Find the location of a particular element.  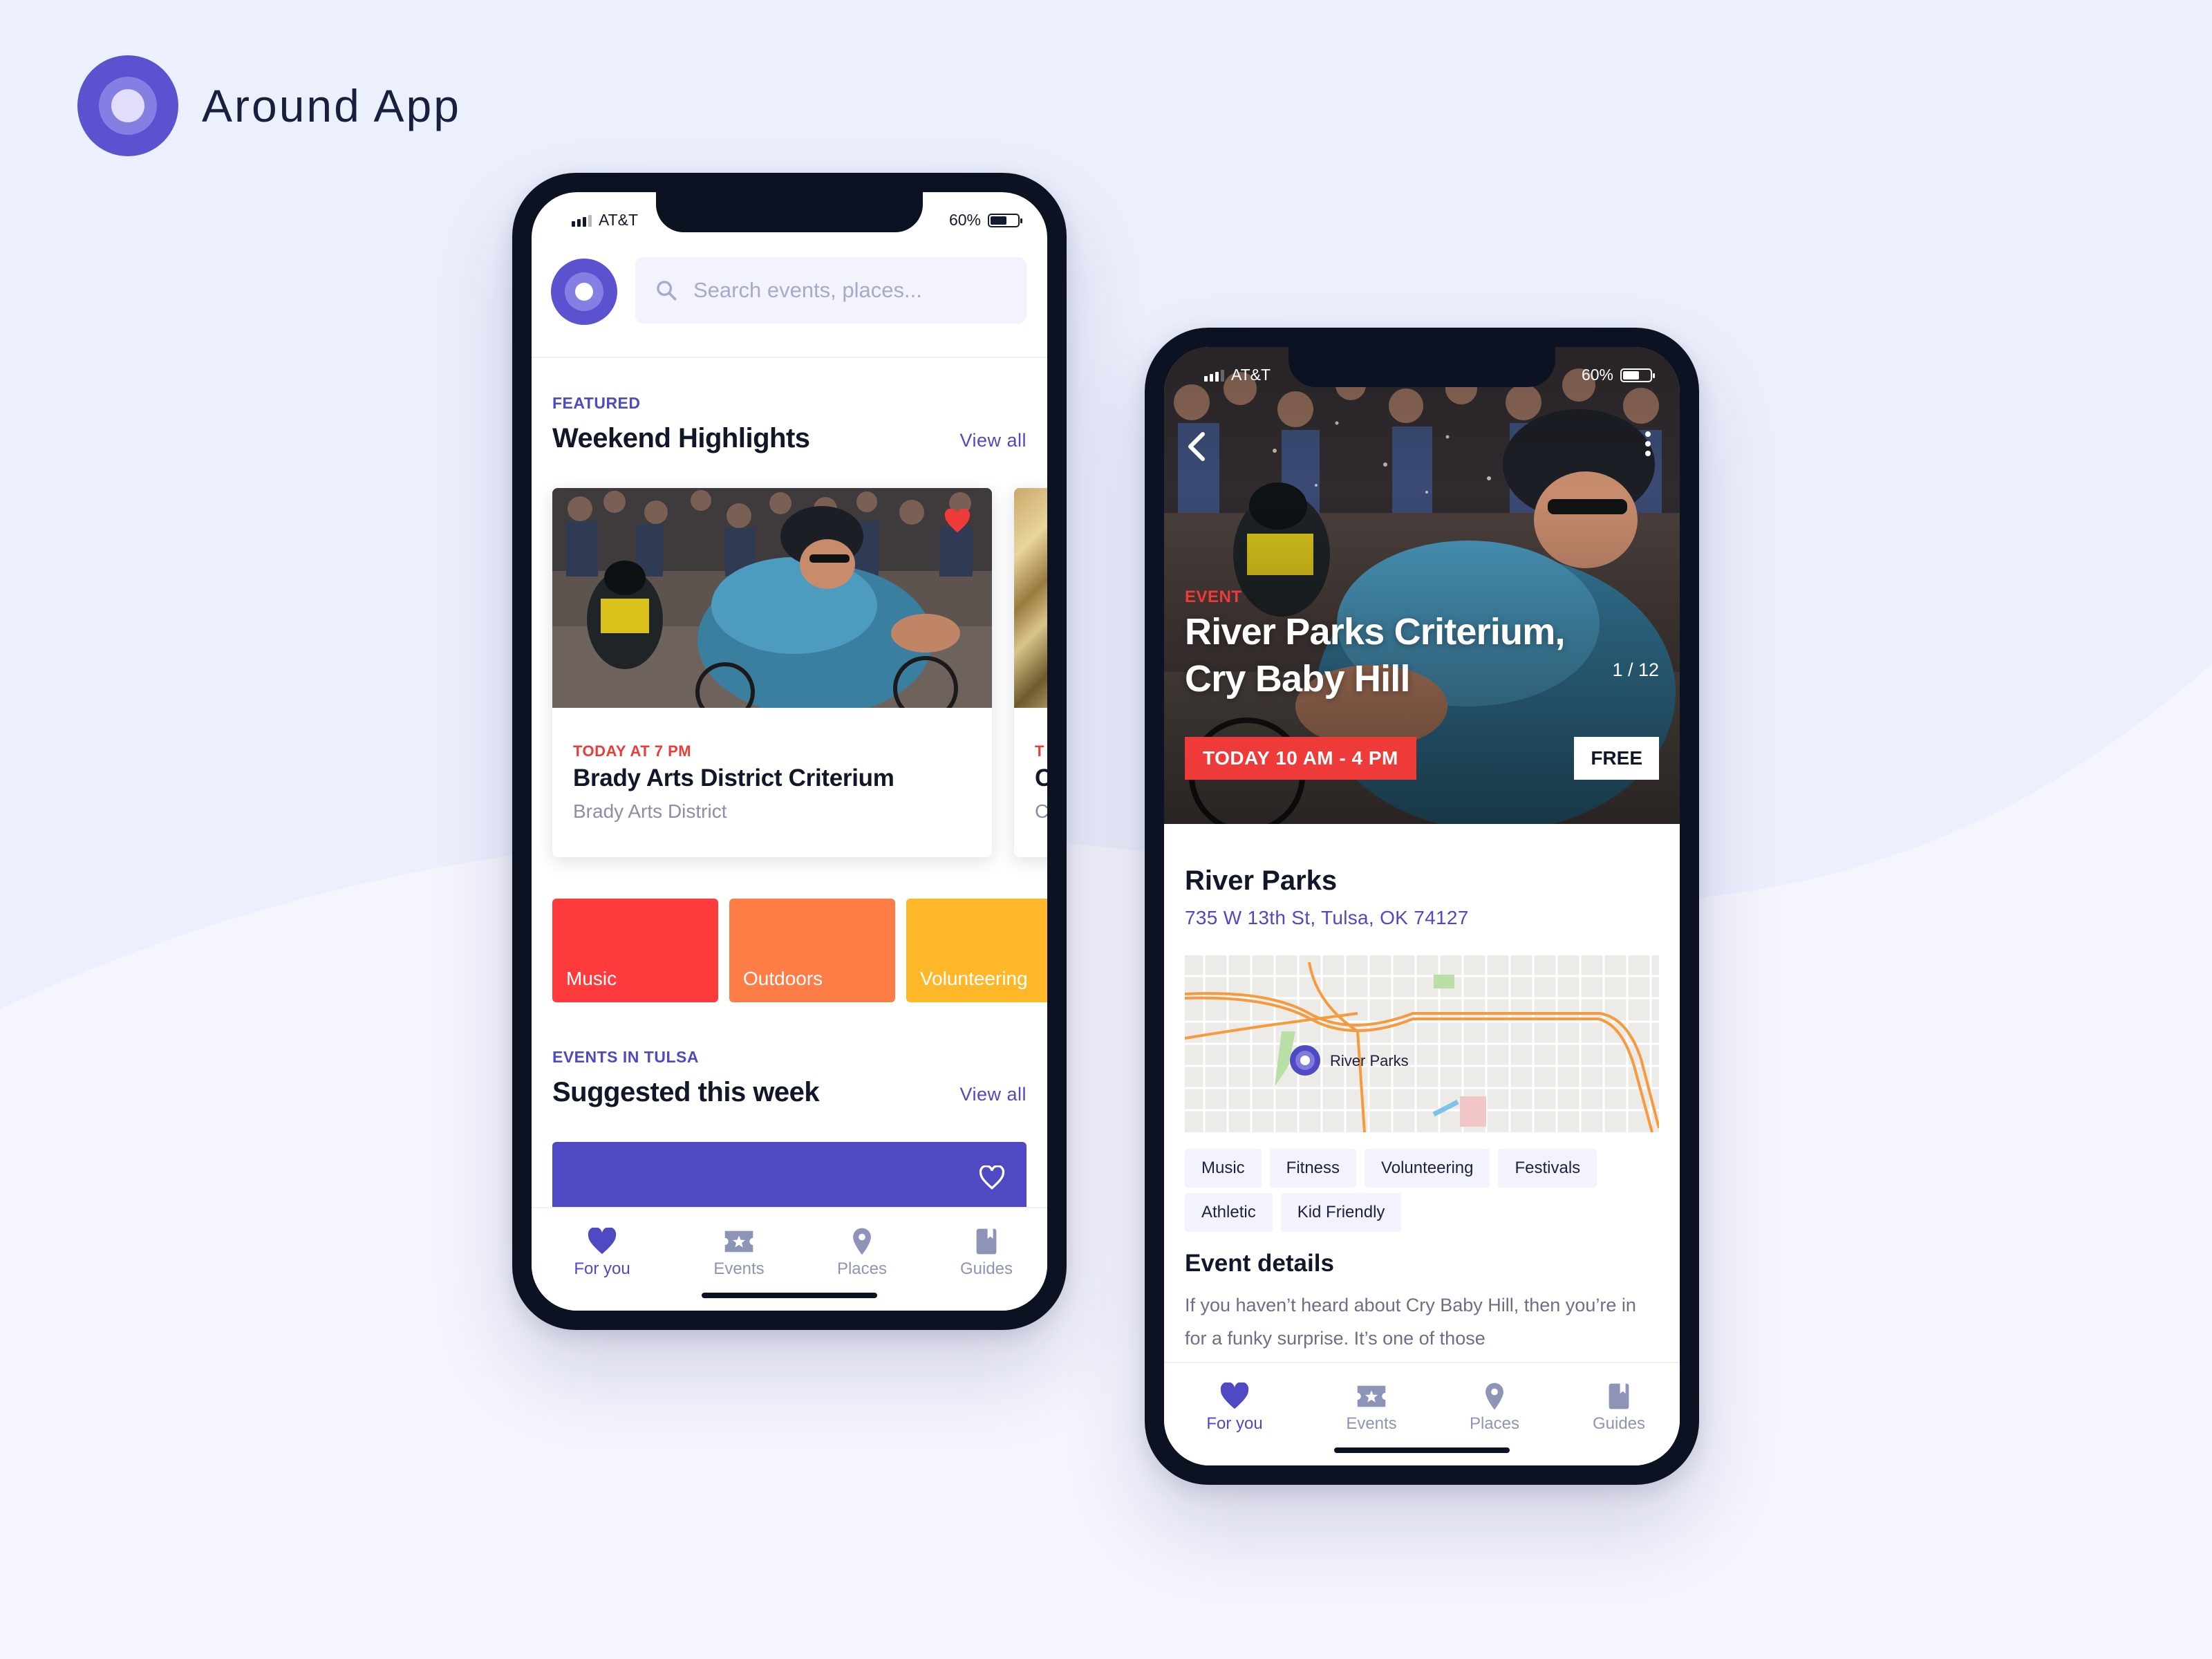

tag-music: Music is located at coordinates (1223, 1168).